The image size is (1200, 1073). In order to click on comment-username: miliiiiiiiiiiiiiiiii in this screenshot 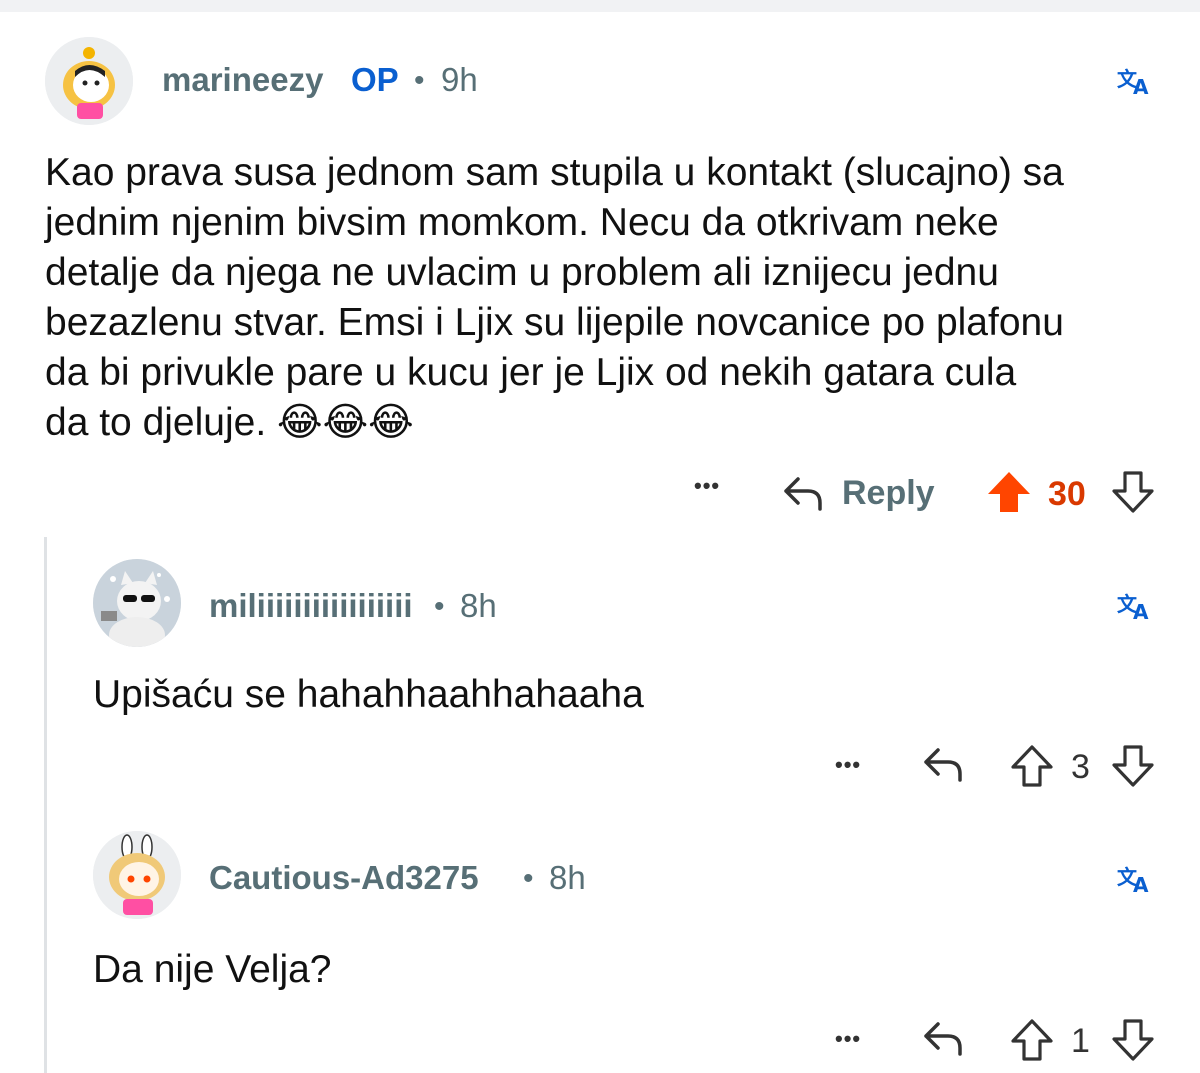, I will do `click(311, 606)`.